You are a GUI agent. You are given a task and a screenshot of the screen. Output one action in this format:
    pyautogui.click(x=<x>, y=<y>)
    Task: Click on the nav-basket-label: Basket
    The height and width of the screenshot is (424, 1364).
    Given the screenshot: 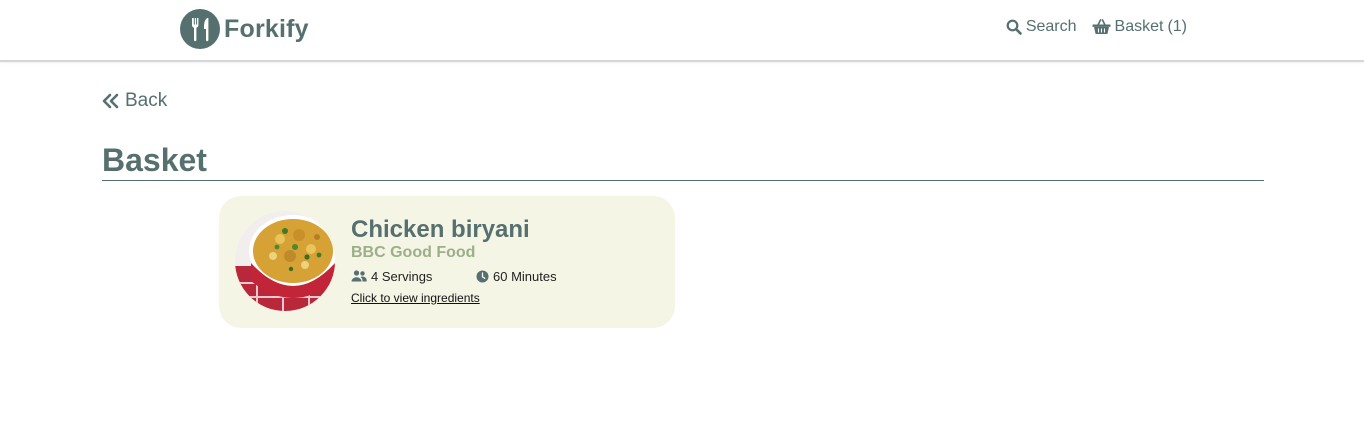 What is the action you would take?
    pyautogui.click(x=1139, y=26)
    